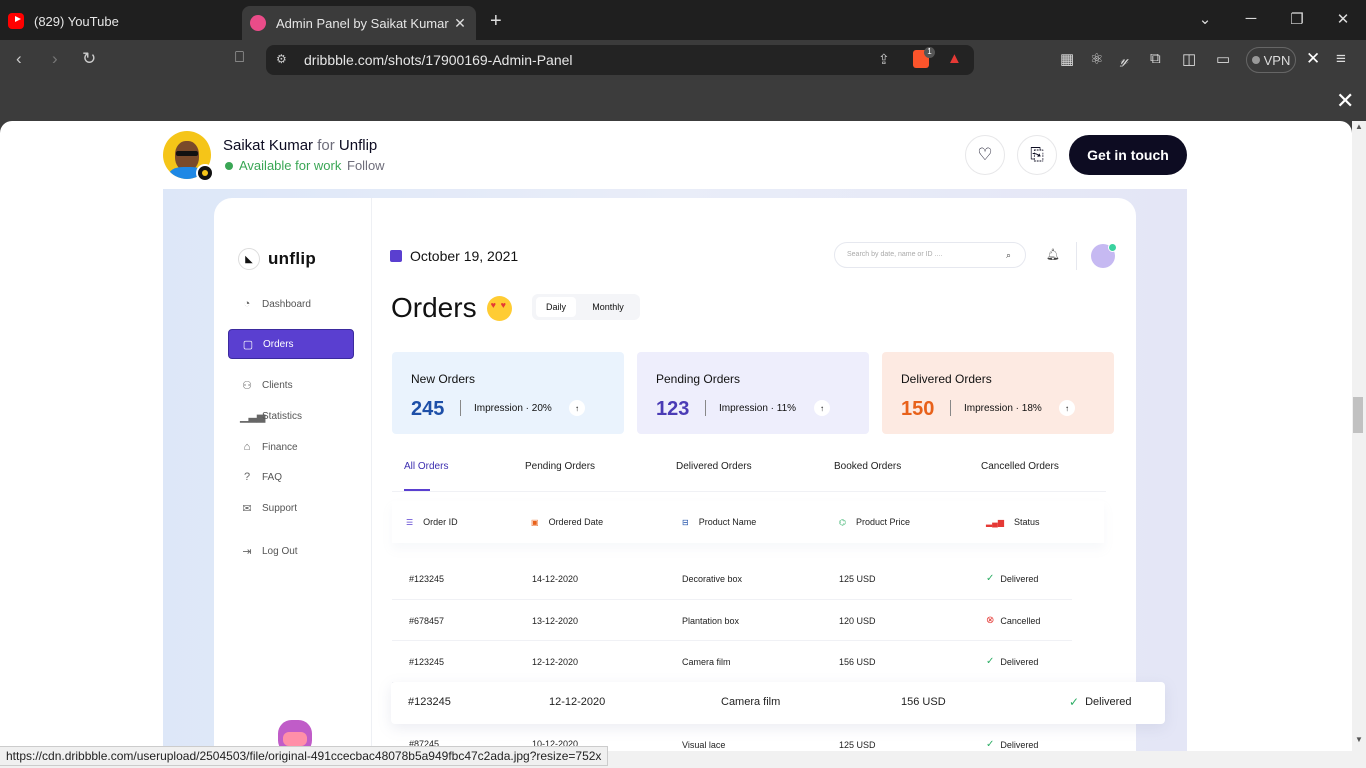 This screenshot has width=1366, height=768. I want to click on stat-card-new: New Orders 245 Impression · 20% ↑, so click(508, 393).